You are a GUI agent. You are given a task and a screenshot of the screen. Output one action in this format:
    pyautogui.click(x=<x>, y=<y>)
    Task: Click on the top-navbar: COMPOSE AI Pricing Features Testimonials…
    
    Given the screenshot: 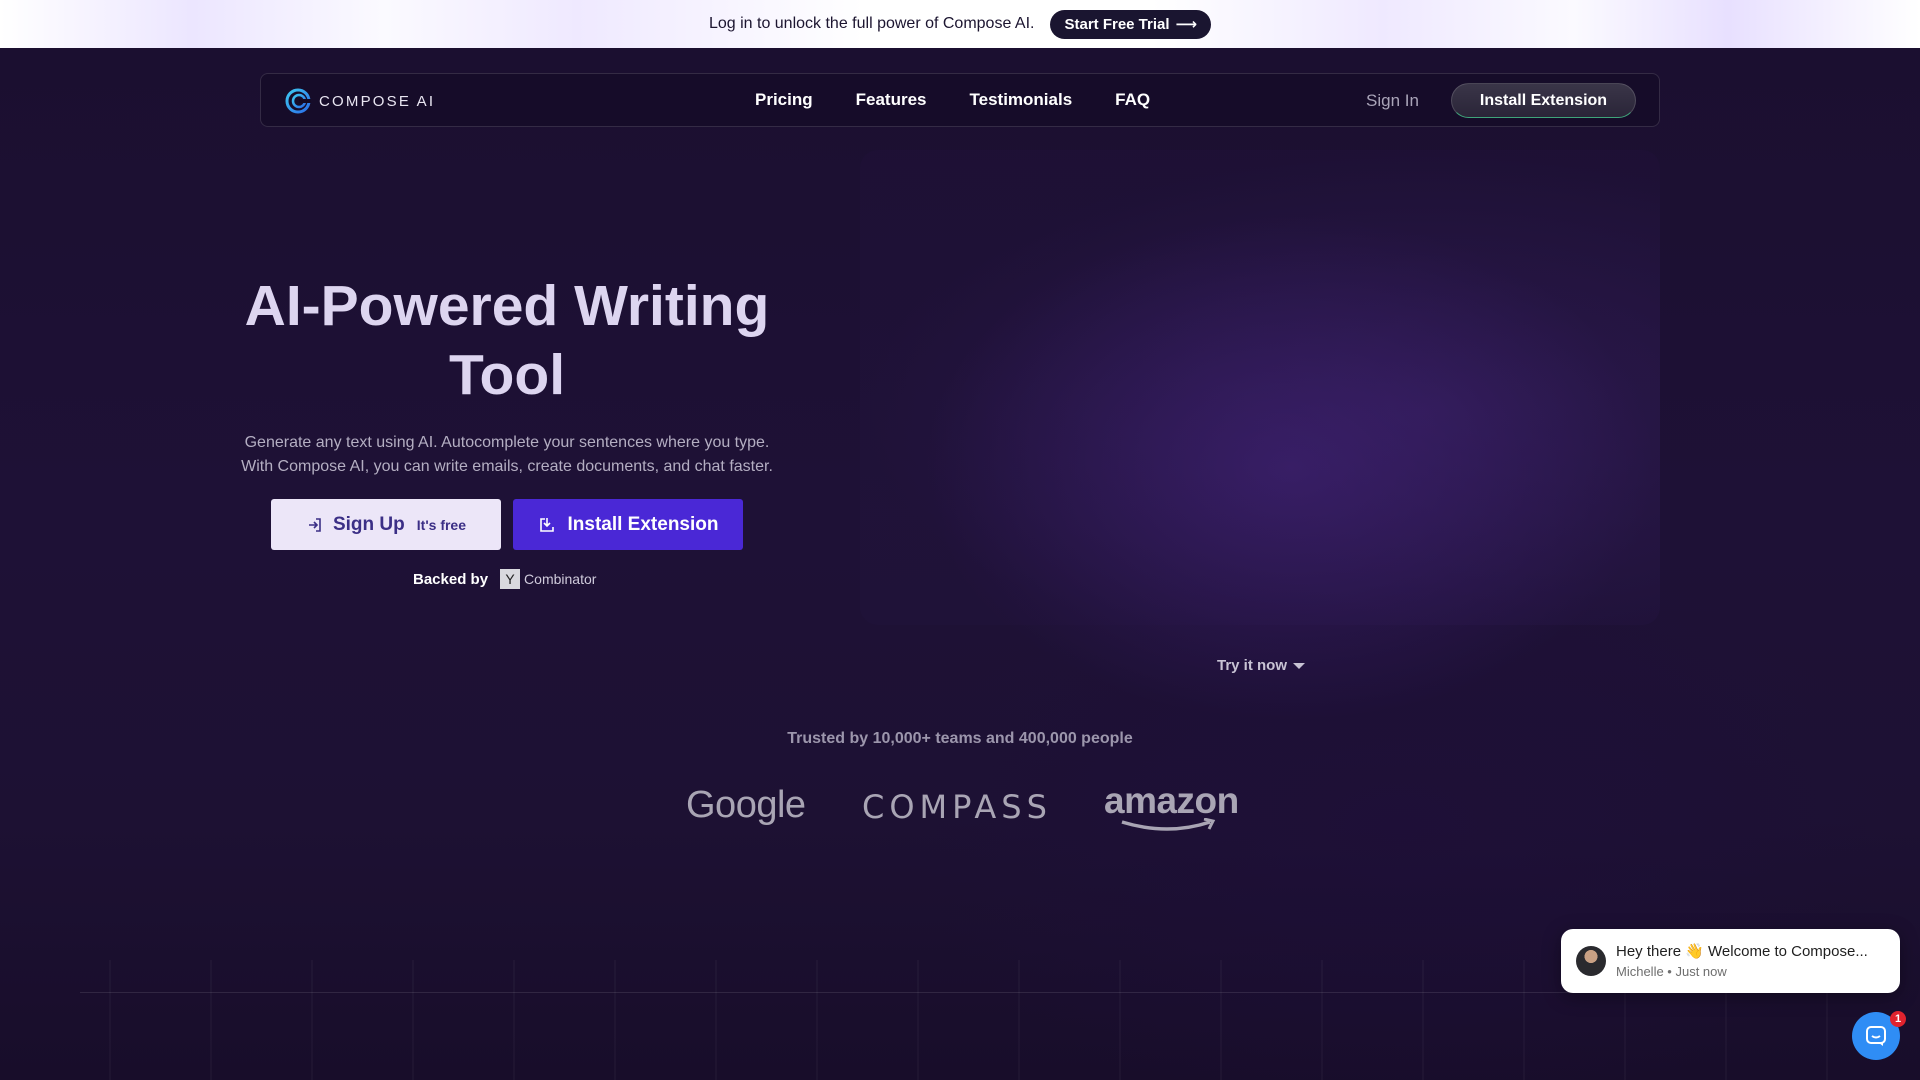 What is the action you would take?
    pyautogui.click(x=960, y=100)
    